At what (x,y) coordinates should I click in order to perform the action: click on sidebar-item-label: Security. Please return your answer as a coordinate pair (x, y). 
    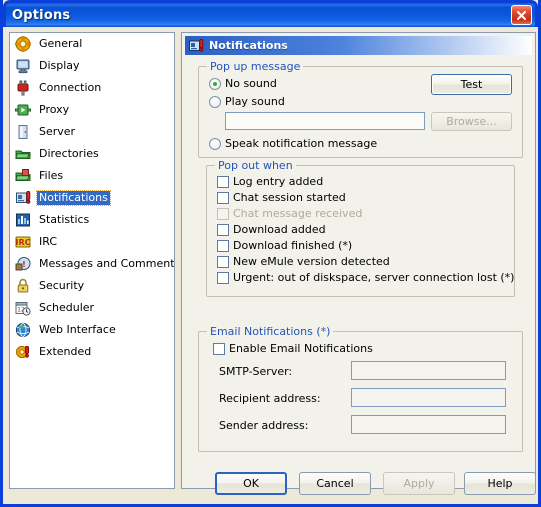
    Looking at the image, I should click on (62, 285).